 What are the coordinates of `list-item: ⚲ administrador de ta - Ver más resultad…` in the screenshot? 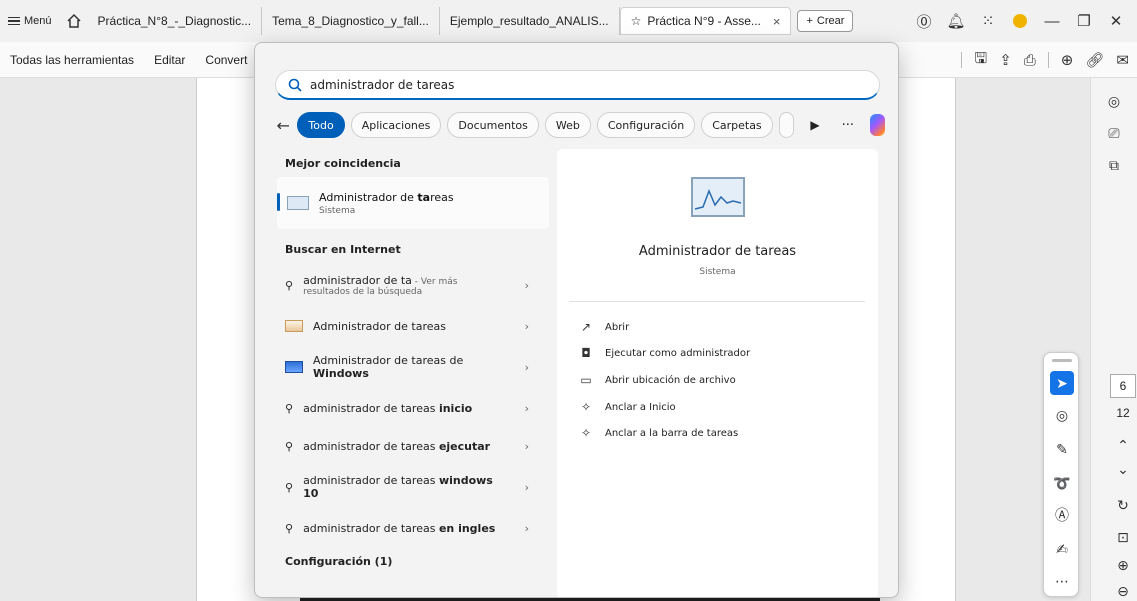 It's located at (413, 285).